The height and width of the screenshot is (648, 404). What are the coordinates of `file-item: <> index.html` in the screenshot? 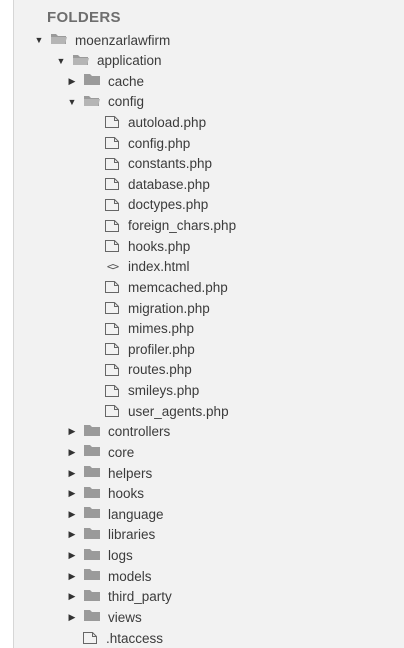 It's located at (147, 267).